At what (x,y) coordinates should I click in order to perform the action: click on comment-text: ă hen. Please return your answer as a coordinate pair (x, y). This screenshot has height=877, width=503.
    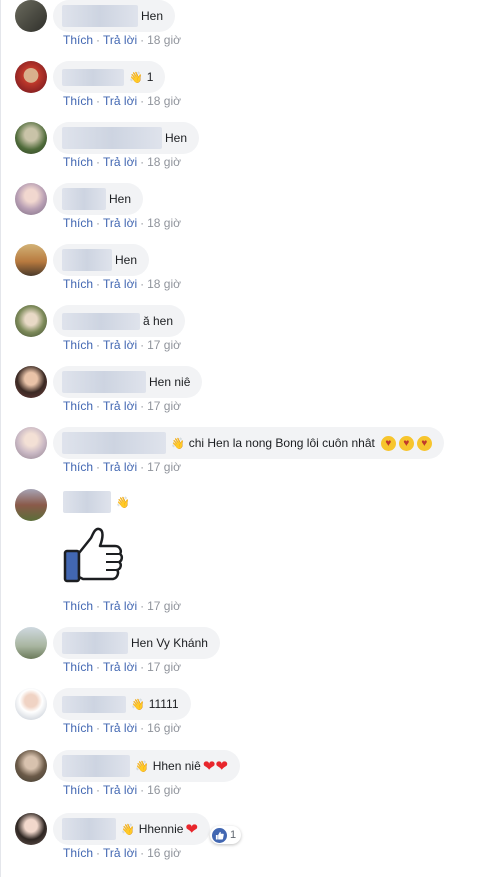
    Looking at the image, I should click on (158, 321).